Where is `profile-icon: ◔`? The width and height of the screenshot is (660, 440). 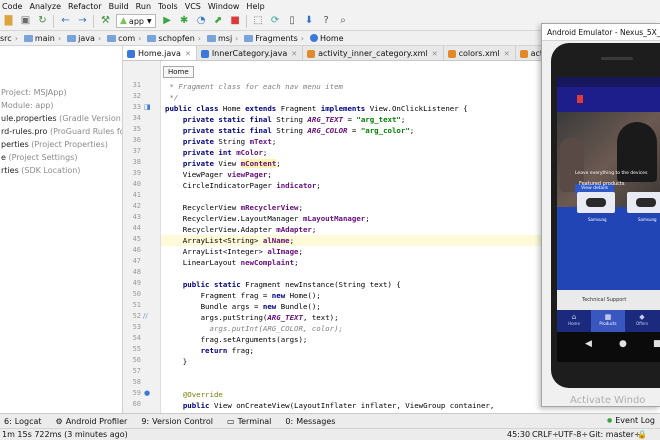 profile-icon: ◔ is located at coordinates (201, 21).